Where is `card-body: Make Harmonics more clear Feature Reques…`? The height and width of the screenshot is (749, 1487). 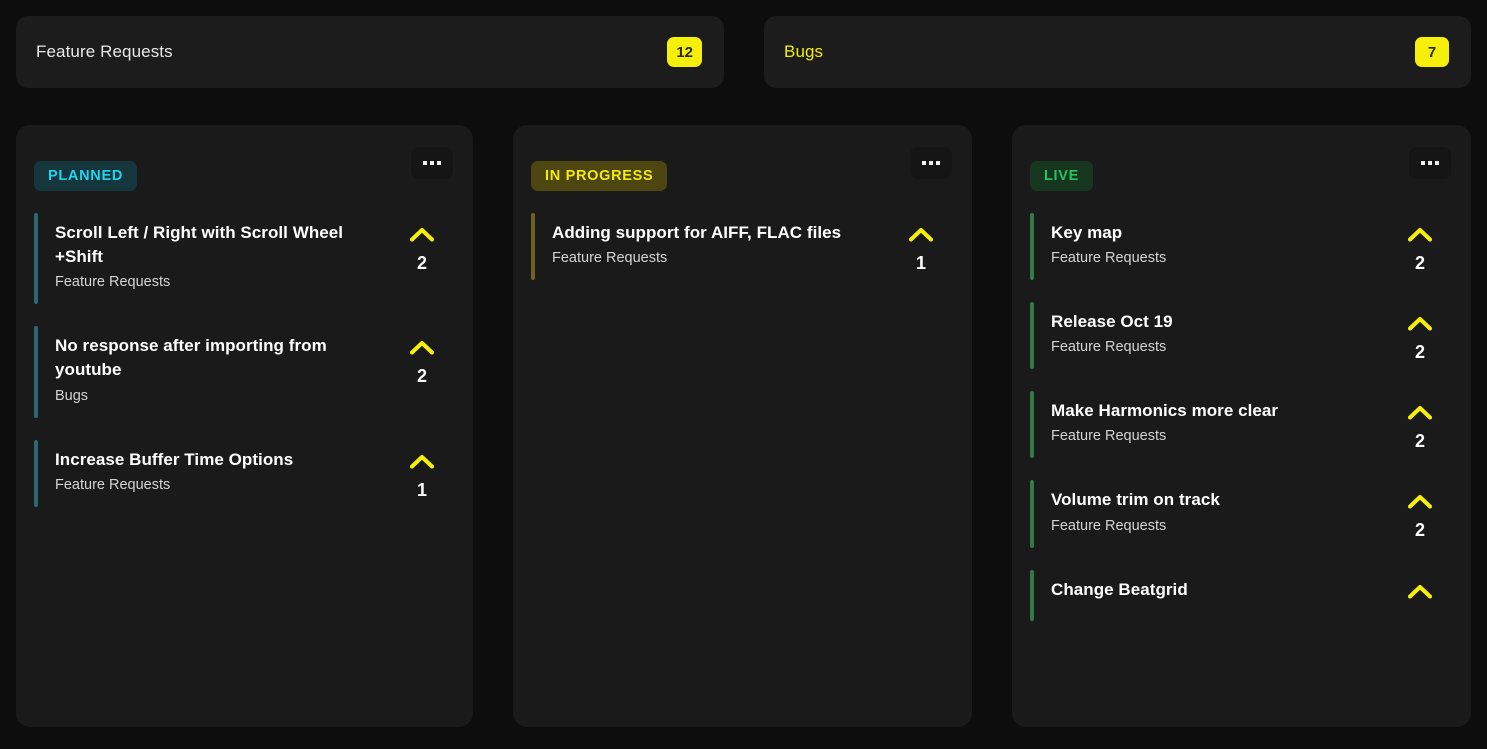
card-body: Make Harmonics more clear Feature Reques… is located at coordinates (1211, 424).